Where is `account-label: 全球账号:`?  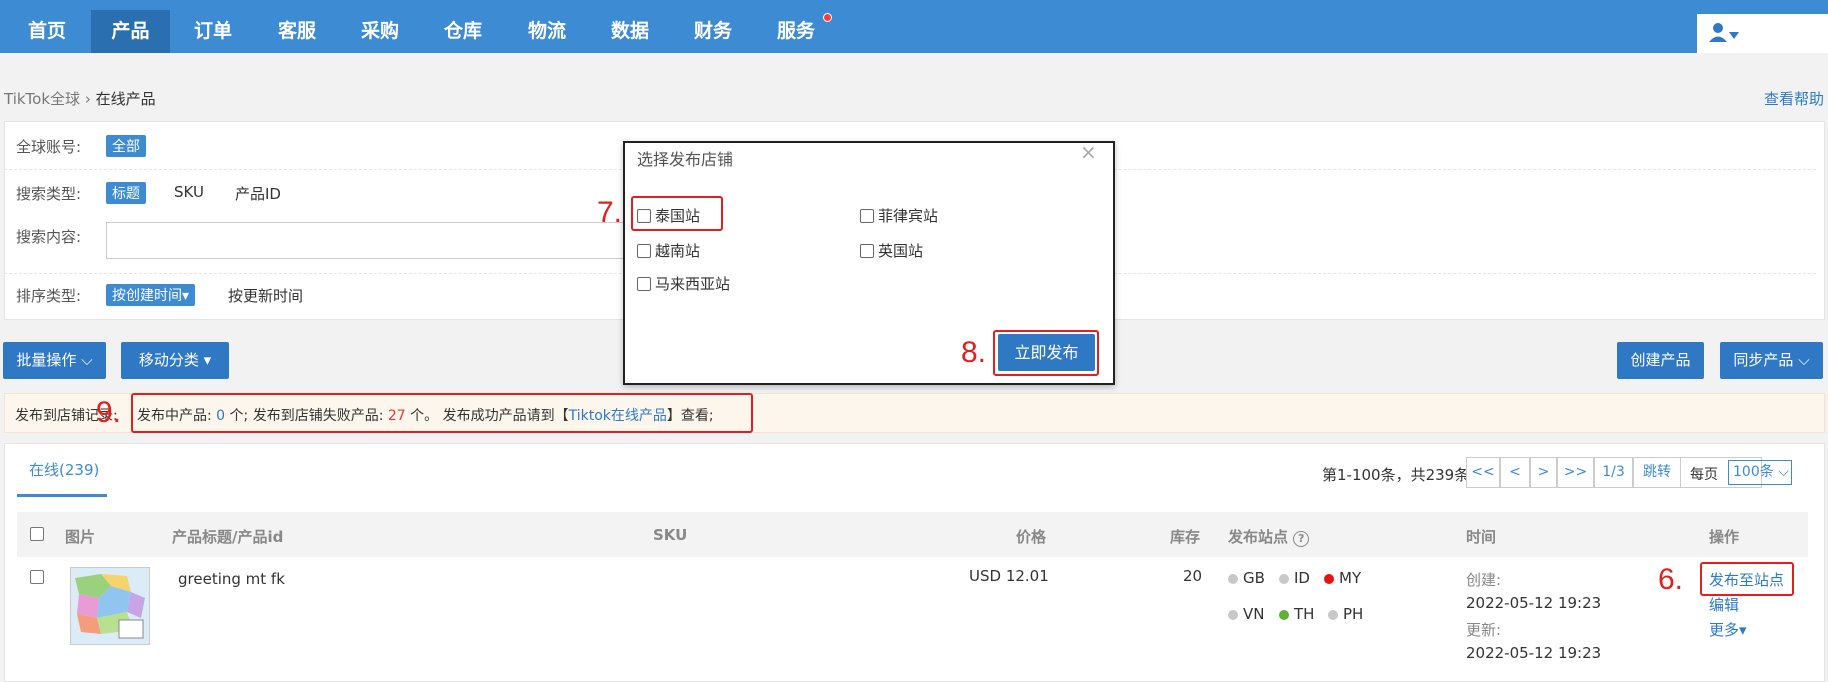
account-label: 全球账号: is located at coordinates (49, 147).